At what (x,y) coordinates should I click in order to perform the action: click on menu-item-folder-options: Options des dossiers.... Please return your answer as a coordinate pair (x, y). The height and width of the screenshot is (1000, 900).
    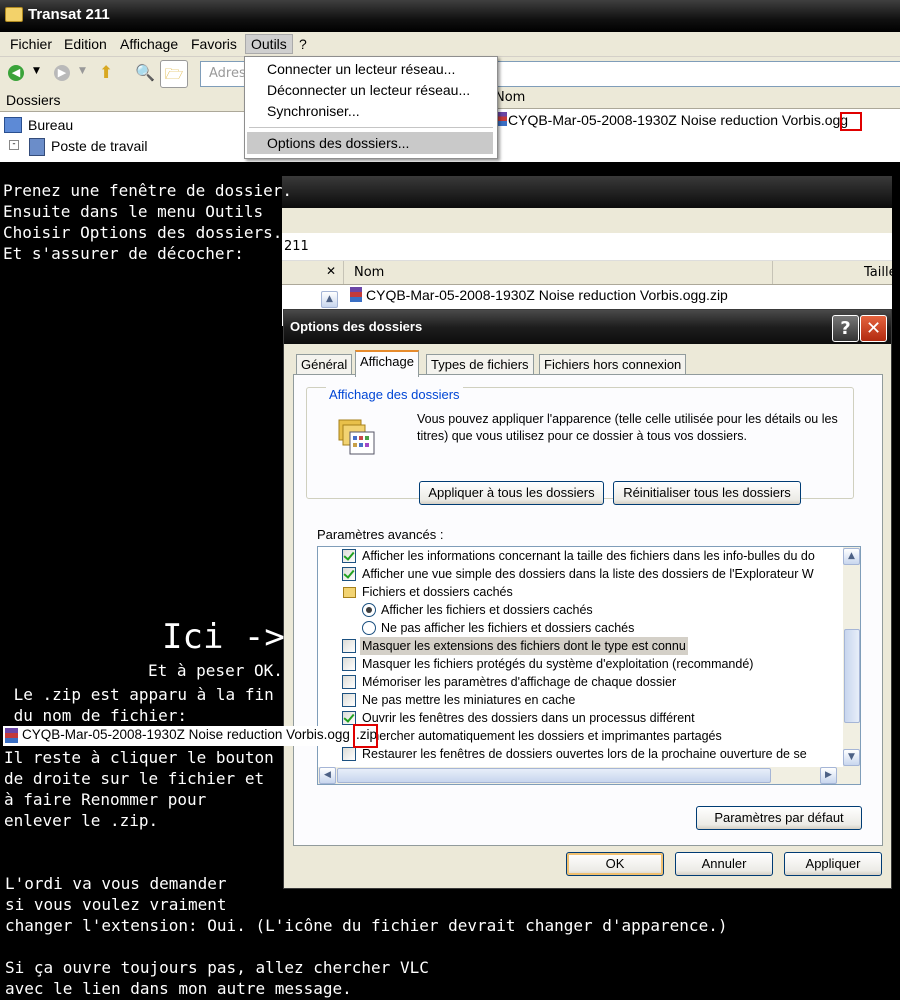
    Looking at the image, I should click on (338, 143).